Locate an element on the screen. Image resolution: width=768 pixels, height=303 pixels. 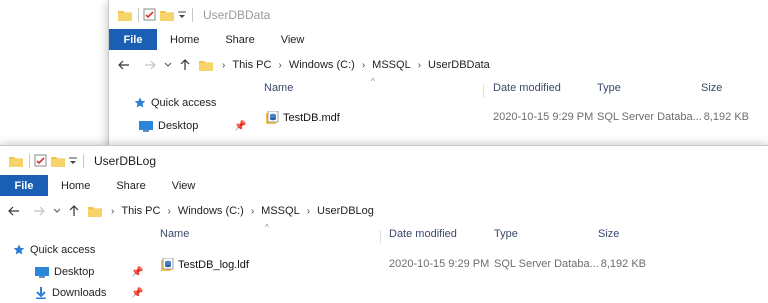
breadcrumb-current: UserDBData is located at coordinates (459, 65).